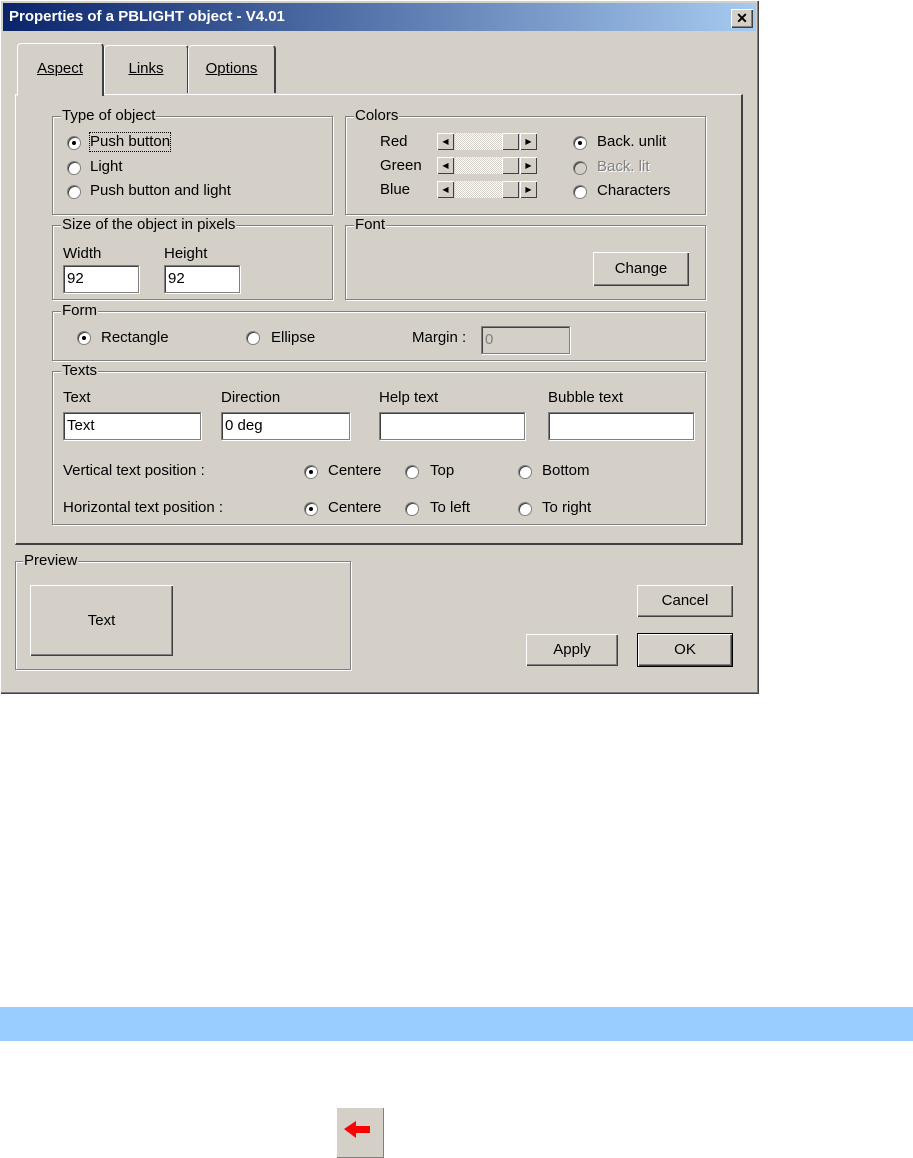  Describe the element at coordinates (623, 166) in the screenshot. I see `label-back-lit: Back. lit` at that location.